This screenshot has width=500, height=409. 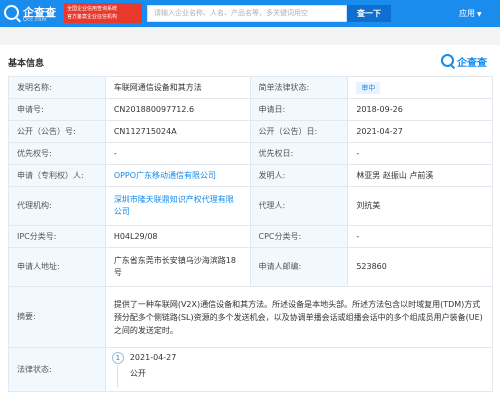 I want to click on field-label: CPC分类号:, so click(x=299, y=236).